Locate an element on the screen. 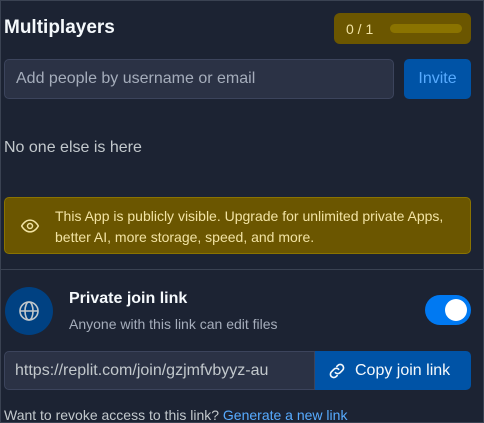 Image resolution: width=484 pixels, height=423 pixels. join-link-title: Private join link is located at coordinates (128, 298).